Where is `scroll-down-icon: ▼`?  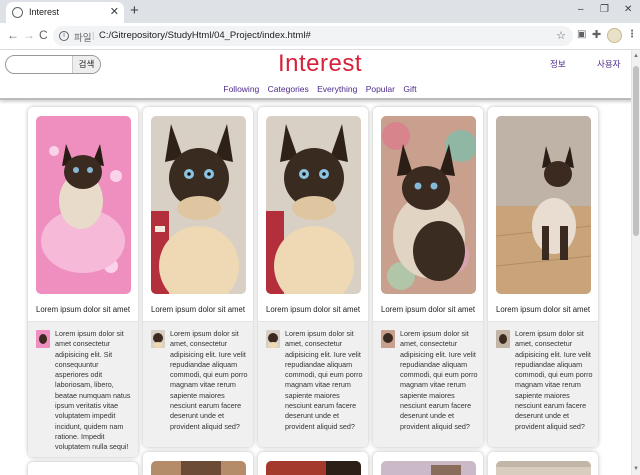 scroll-down-icon: ▼ is located at coordinates (636, 469).